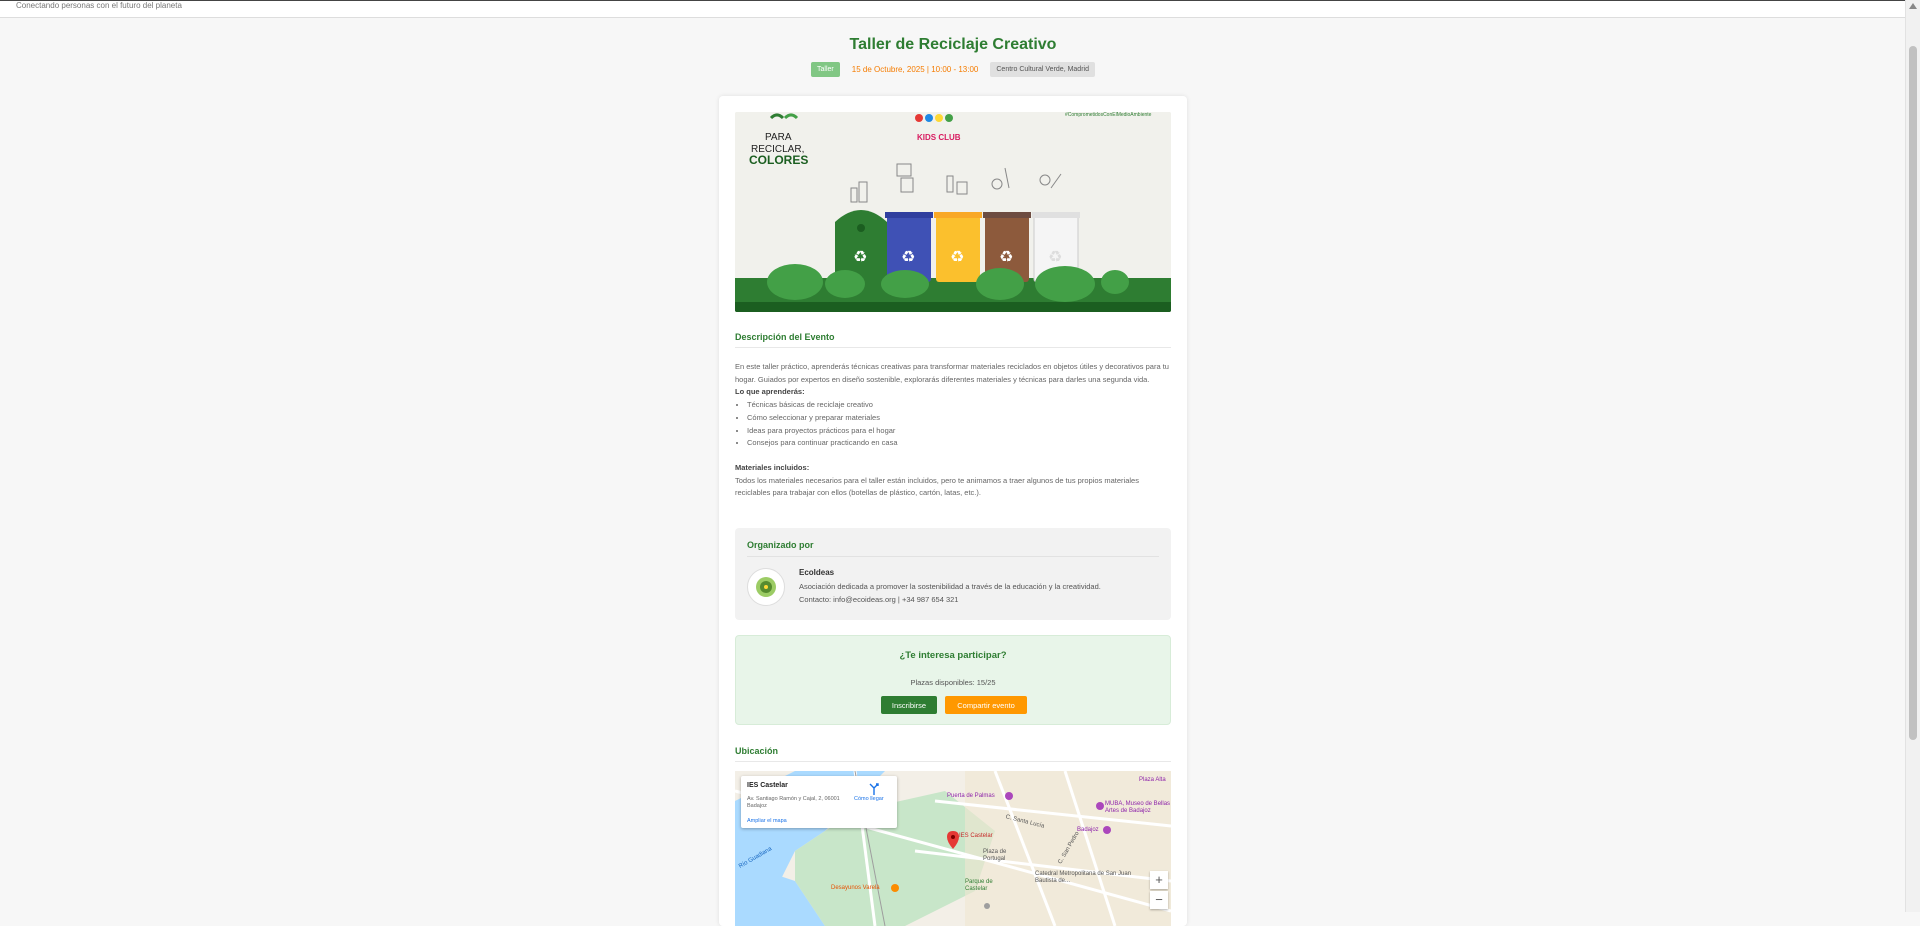 The width and height of the screenshot is (1920, 926). Describe the element at coordinates (953, 655) in the screenshot. I see `participation-heading: ¿Te interesa participar?` at that location.